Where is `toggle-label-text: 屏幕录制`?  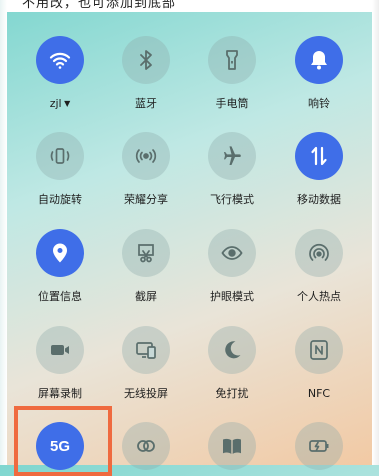
toggle-label-text: 屏幕录制 is located at coordinates (60, 393).